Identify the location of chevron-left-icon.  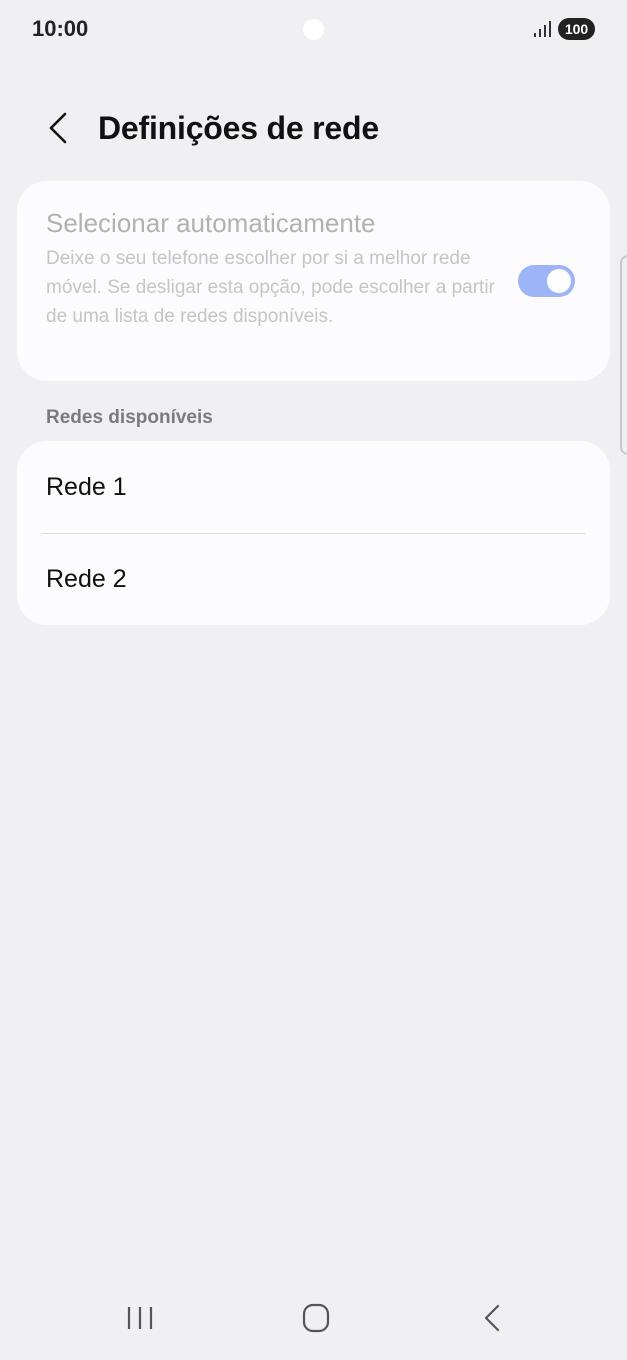
(58, 130).